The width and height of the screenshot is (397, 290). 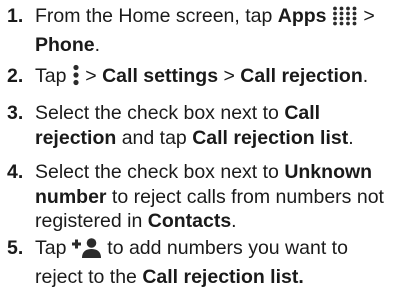 I want to click on apps-grid-icon, so click(x=345, y=19).